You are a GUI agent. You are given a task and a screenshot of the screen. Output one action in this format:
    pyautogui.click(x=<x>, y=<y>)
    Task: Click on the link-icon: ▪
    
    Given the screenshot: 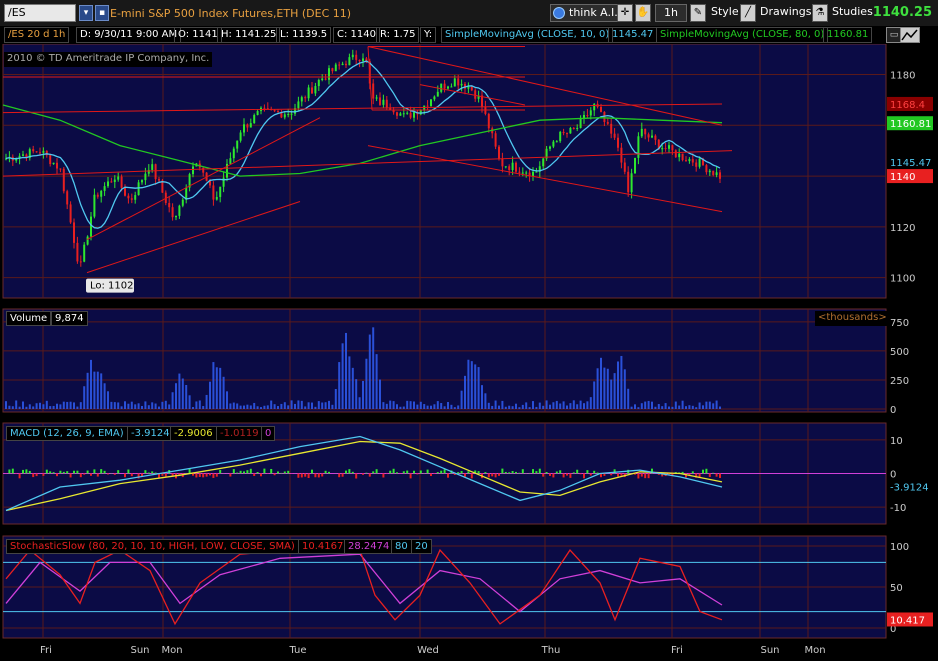 What is the action you would take?
    pyautogui.click(x=102, y=13)
    